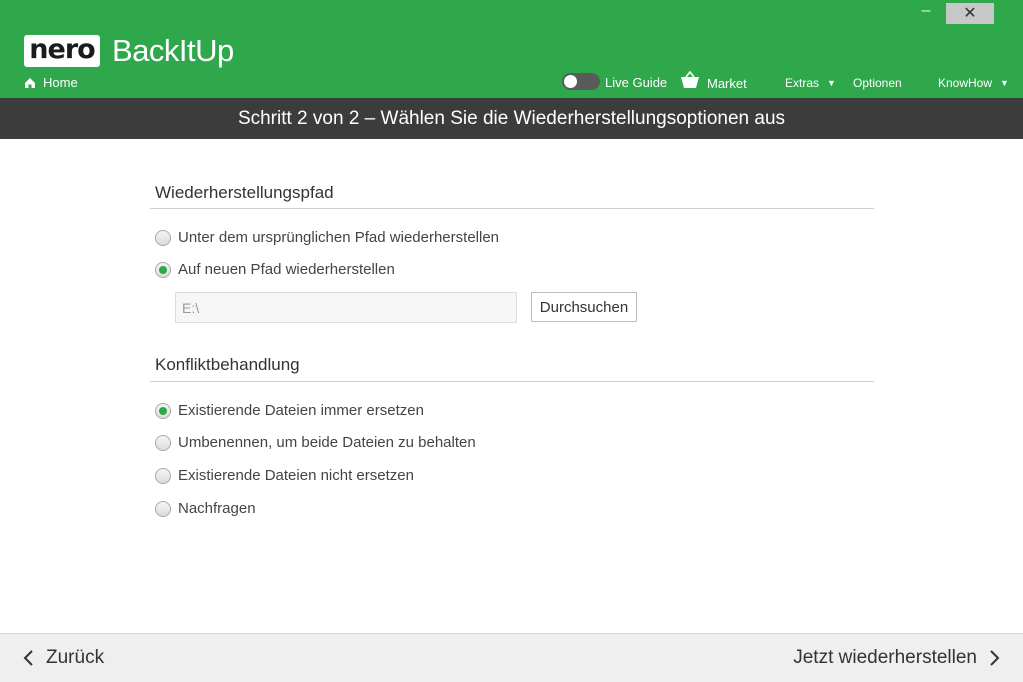 The image size is (1023, 682). I want to click on radio-label: Existierende Dateien nicht ersetzen, so click(296, 475).